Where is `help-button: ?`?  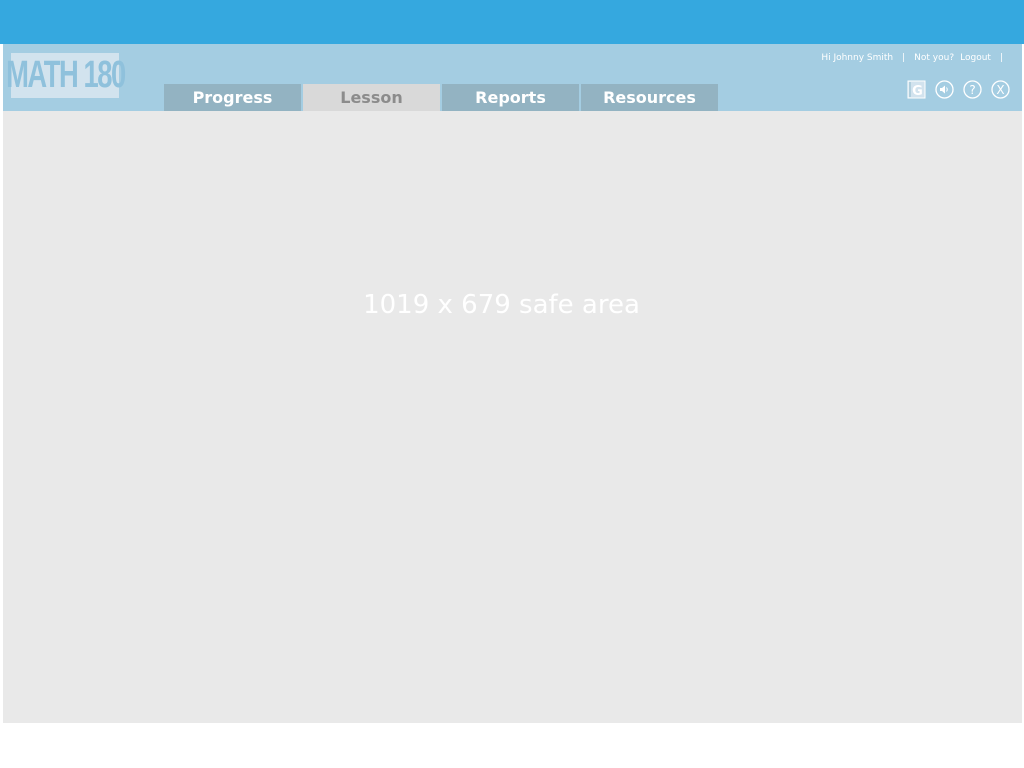
help-button: ? is located at coordinates (972, 89).